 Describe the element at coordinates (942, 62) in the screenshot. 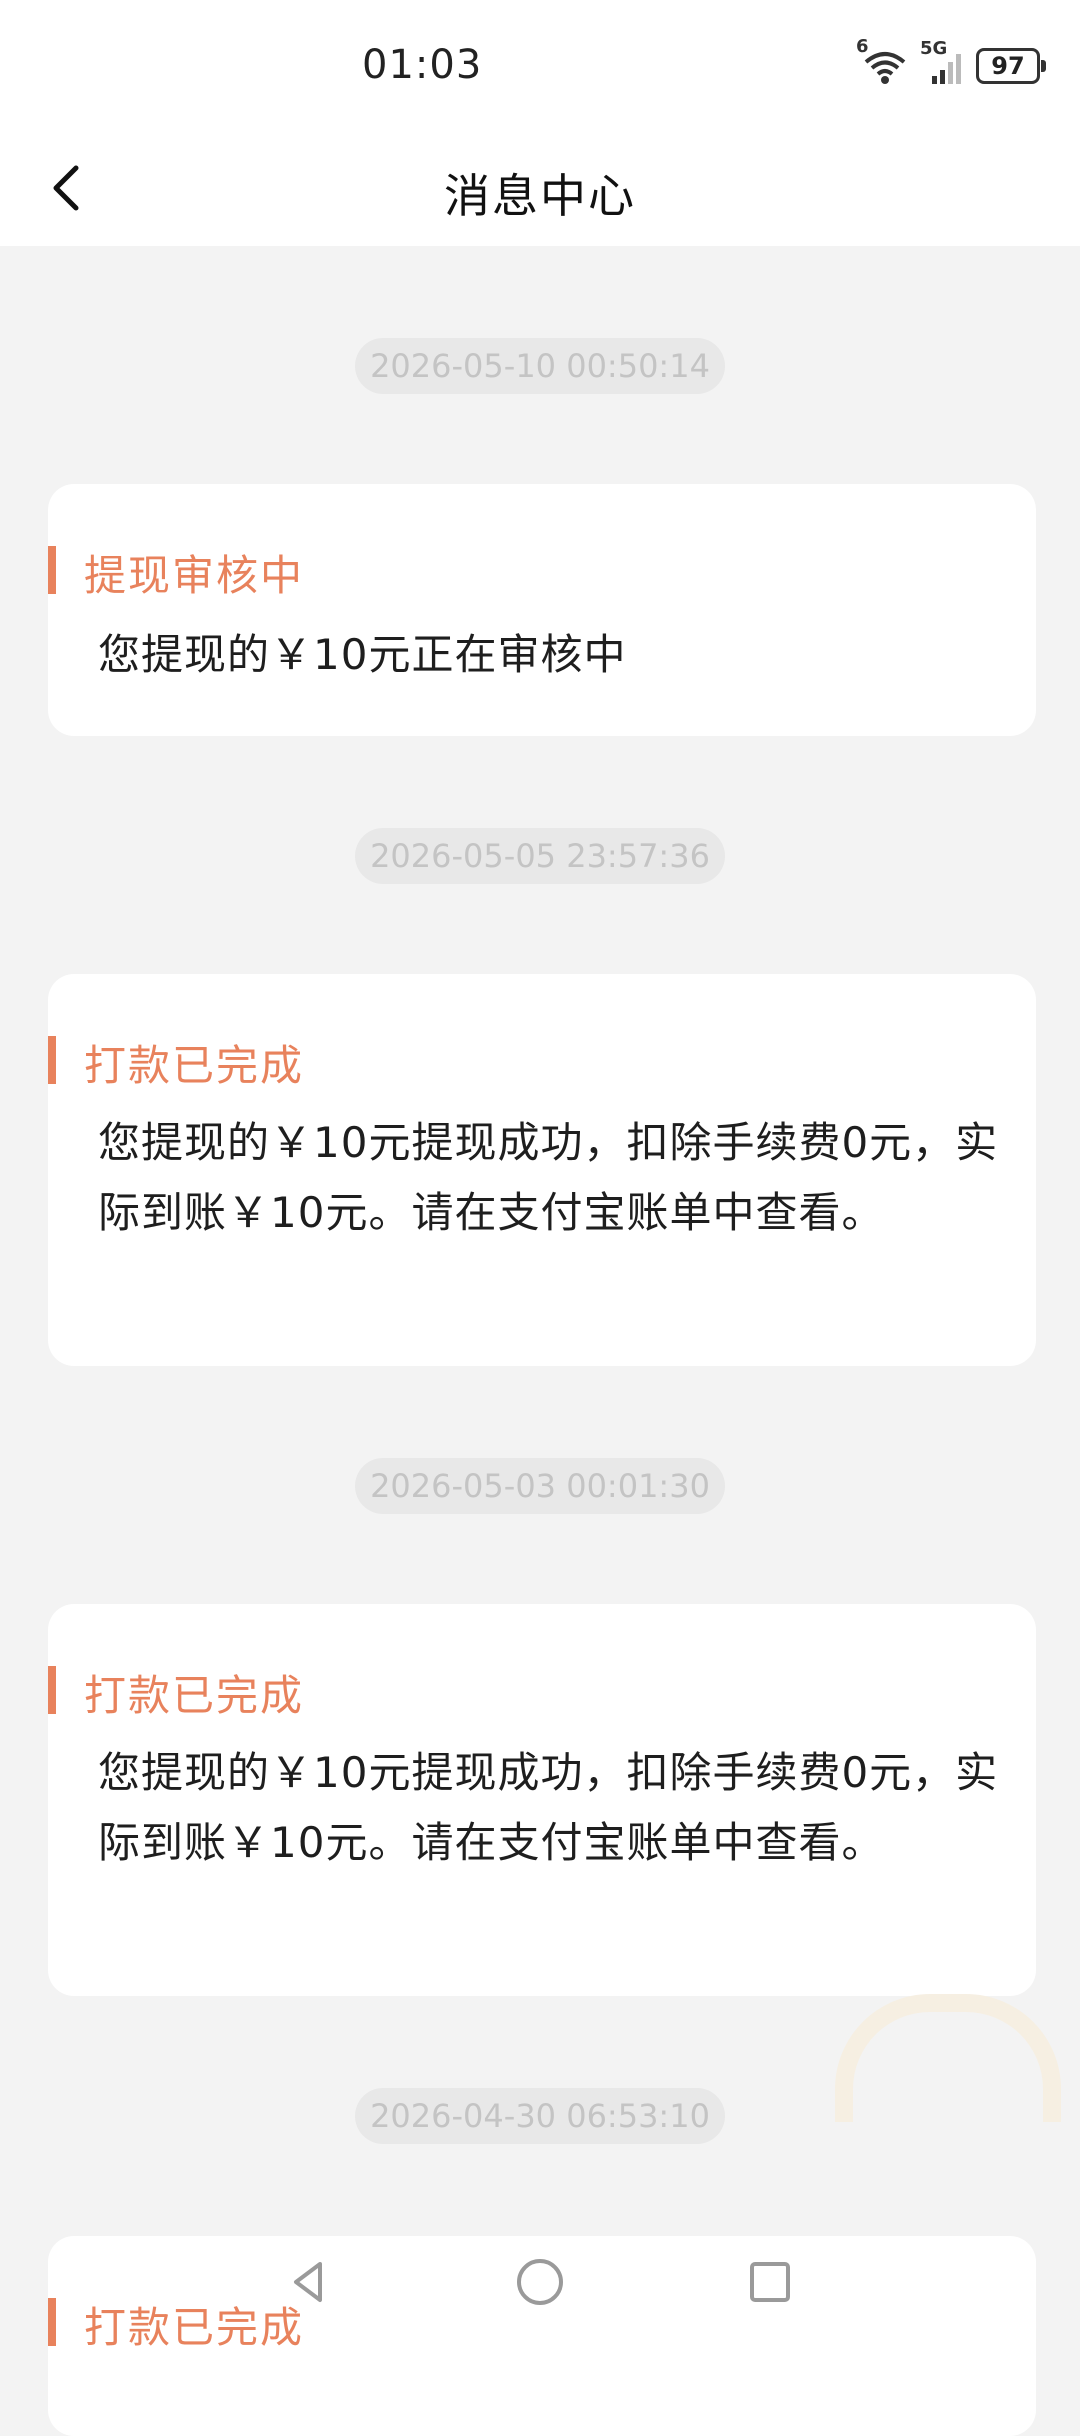

I see `signal-icon: 5G` at that location.